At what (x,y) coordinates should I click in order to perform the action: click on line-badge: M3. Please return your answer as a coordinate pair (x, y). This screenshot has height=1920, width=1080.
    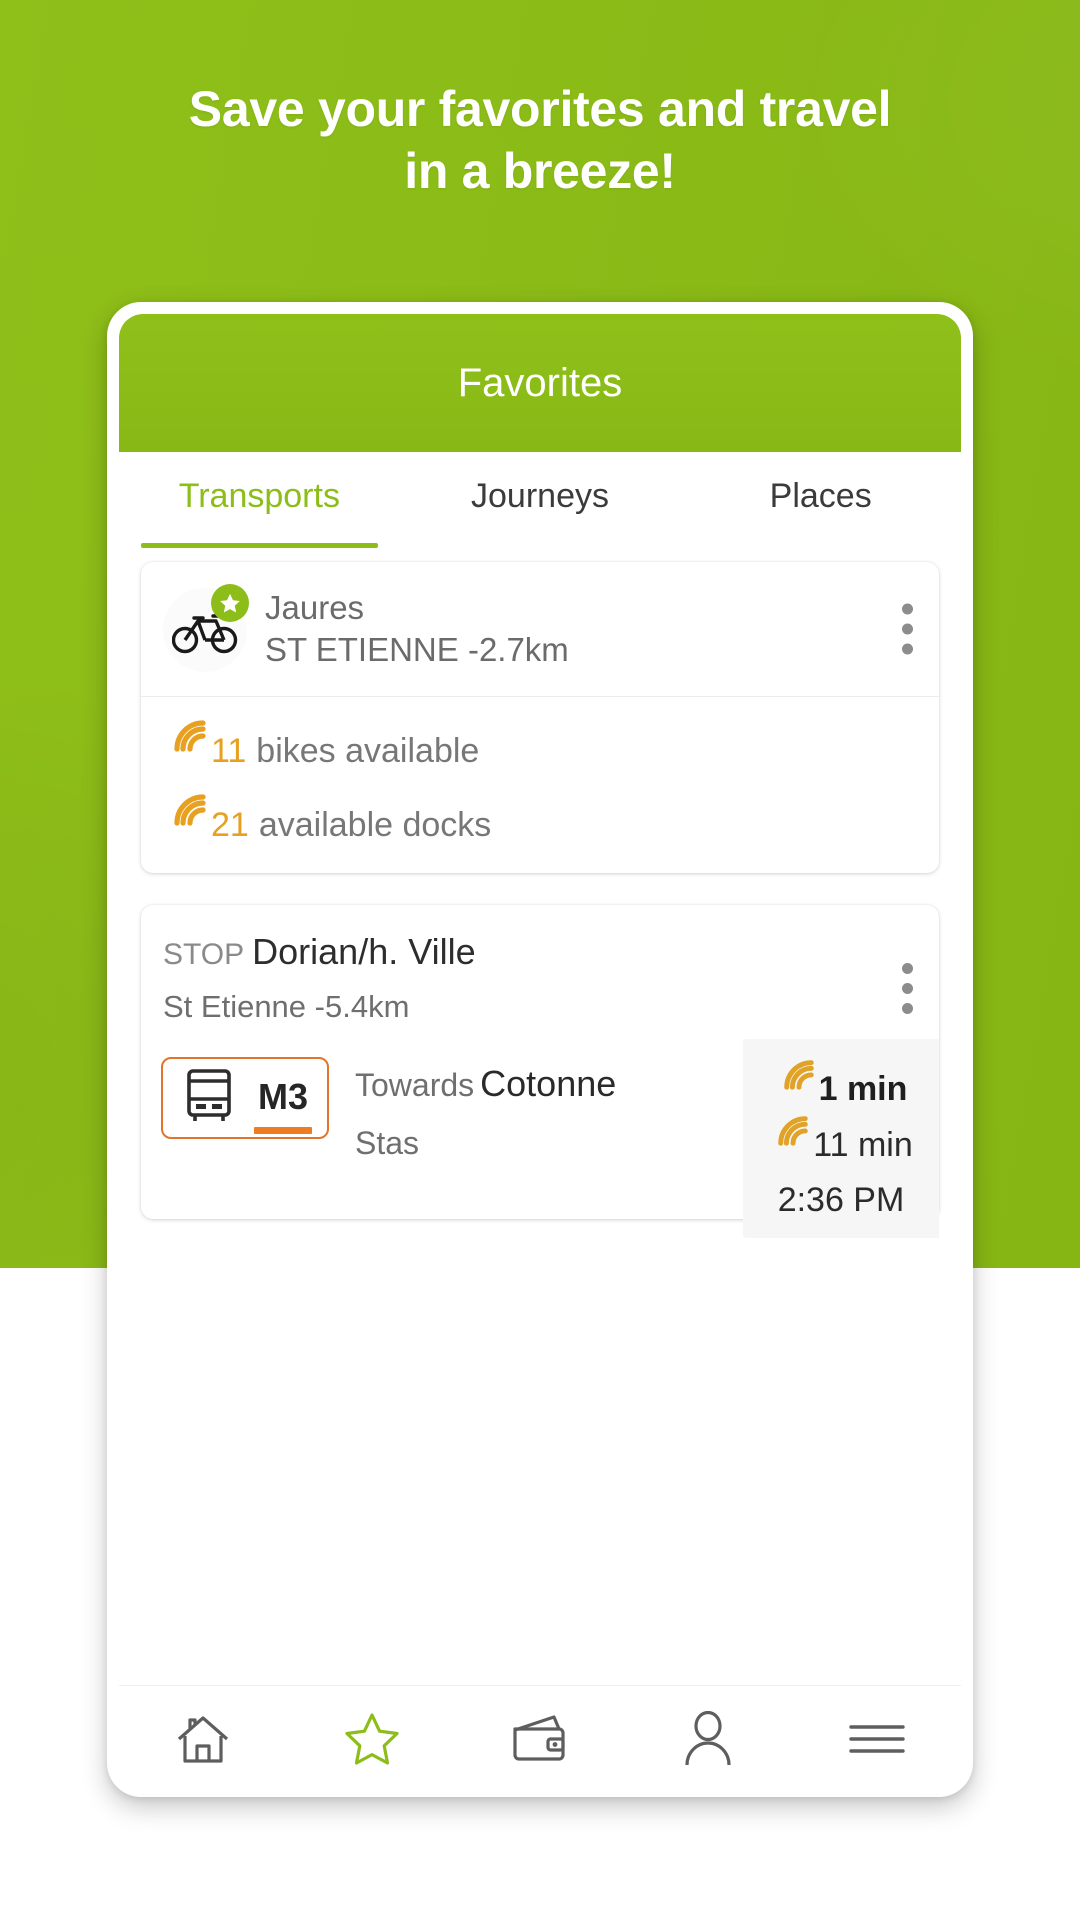
    Looking at the image, I should click on (245, 1098).